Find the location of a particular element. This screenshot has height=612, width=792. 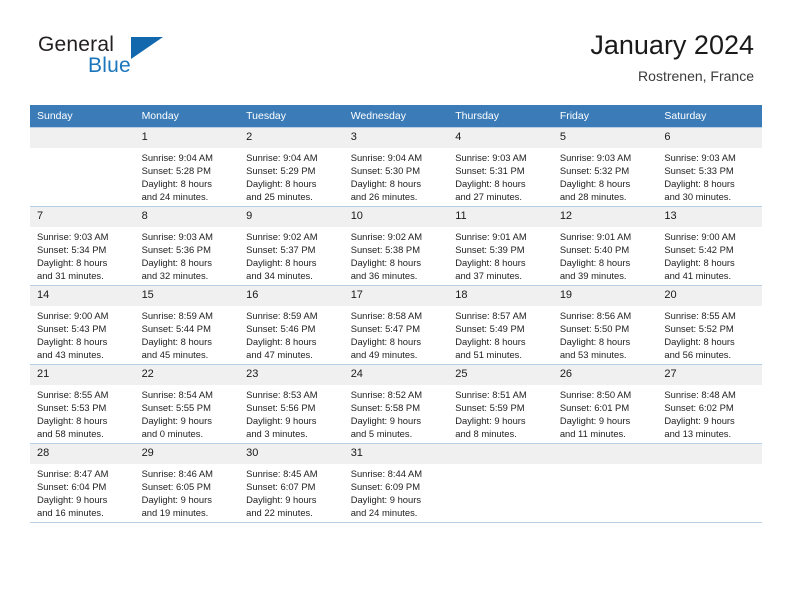

sunset-text: Sunset: 5:31 PM is located at coordinates (490, 171).